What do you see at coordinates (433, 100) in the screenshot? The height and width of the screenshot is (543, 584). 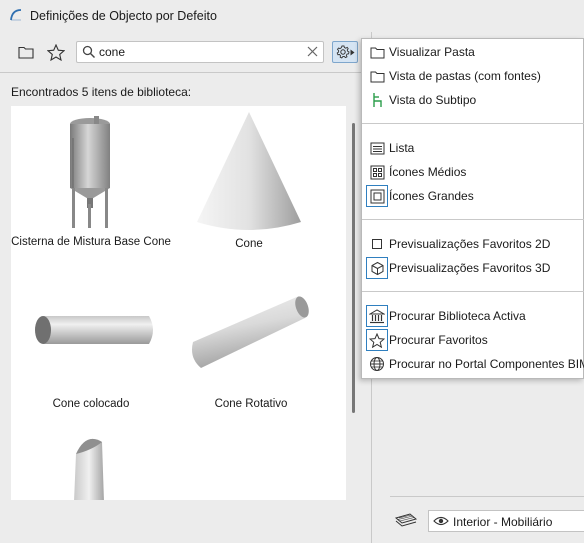 I see `menu-item-label: Vista do Subtipo` at bounding box center [433, 100].